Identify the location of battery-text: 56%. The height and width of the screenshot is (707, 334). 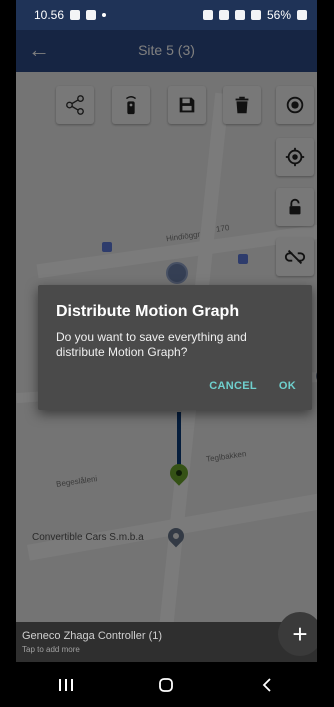
(278, 15).